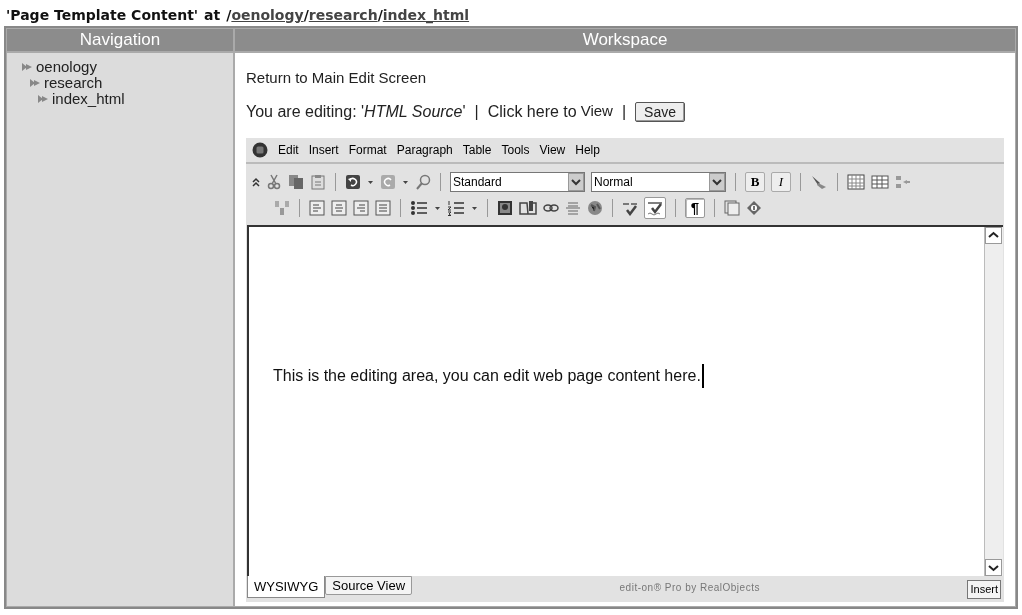  Describe the element at coordinates (288, 149) in the screenshot. I see `menu-item: Edit` at that location.